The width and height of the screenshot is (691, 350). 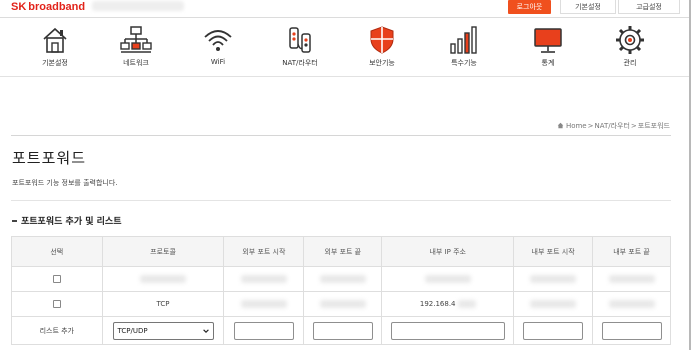 I want to click on internal-port-end-input, so click(x=631, y=330).